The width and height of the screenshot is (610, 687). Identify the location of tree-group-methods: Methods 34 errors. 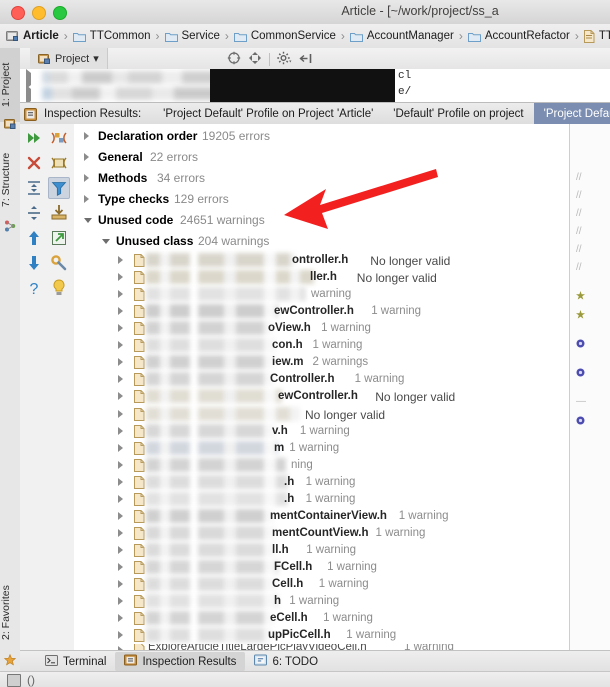
(321, 178).